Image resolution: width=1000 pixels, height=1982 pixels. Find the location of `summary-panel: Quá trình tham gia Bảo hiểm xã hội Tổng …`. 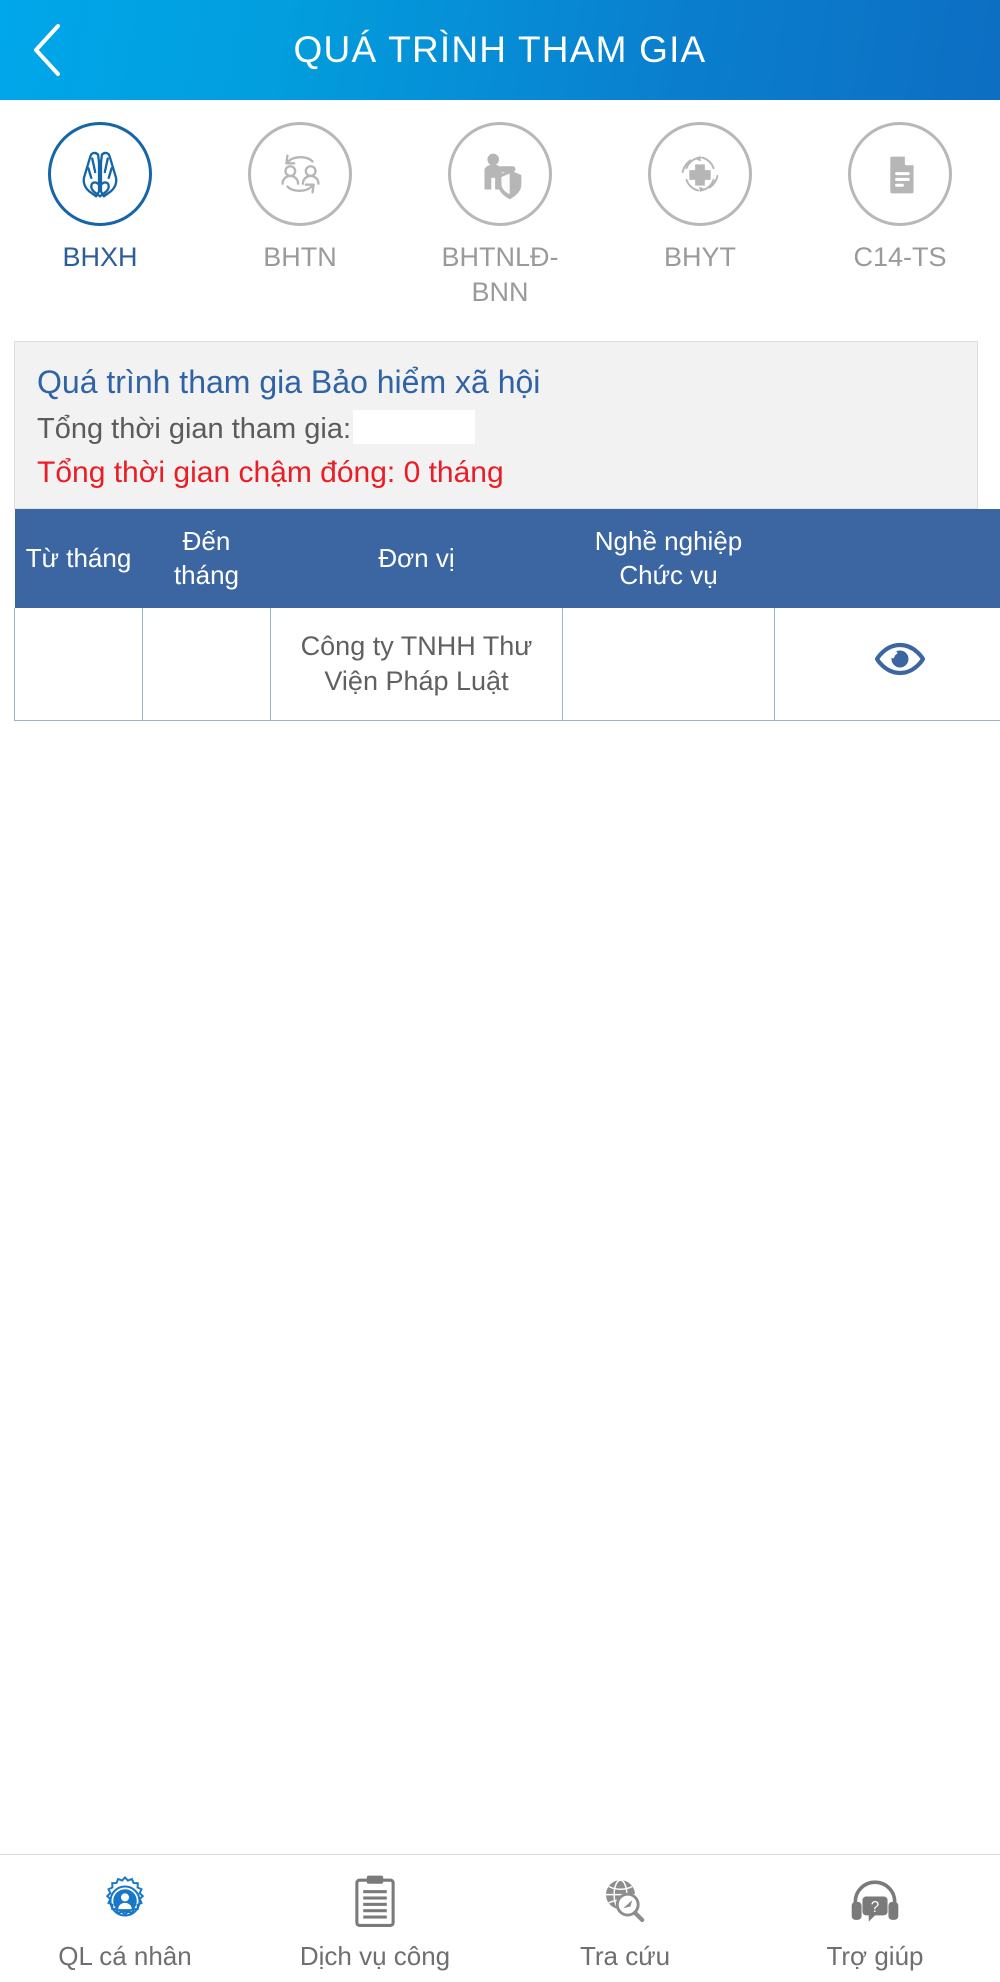

summary-panel: Quá trình tham gia Bảo hiểm xã hội Tổng … is located at coordinates (496, 425).